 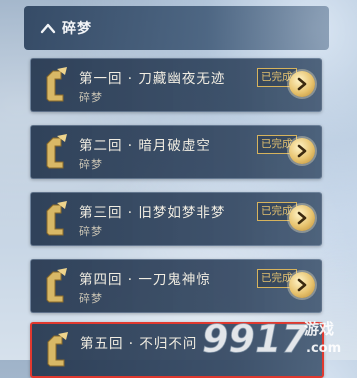 What do you see at coordinates (152, 213) in the screenshot?
I see `chapter-name: 第三回 · 旧梦如梦非梦` at bounding box center [152, 213].